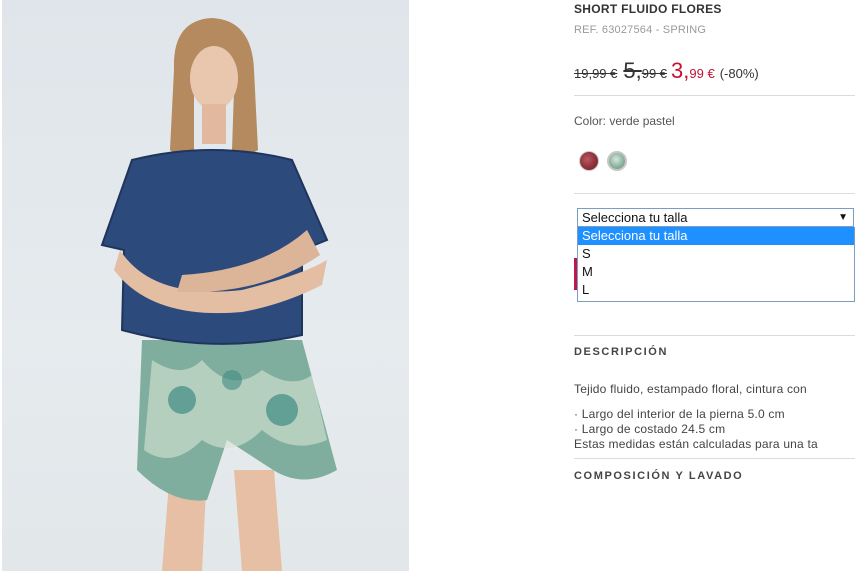  What do you see at coordinates (640, 30) in the screenshot?
I see `product-reference: REF. 63027564 - SPRING` at bounding box center [640, 30].